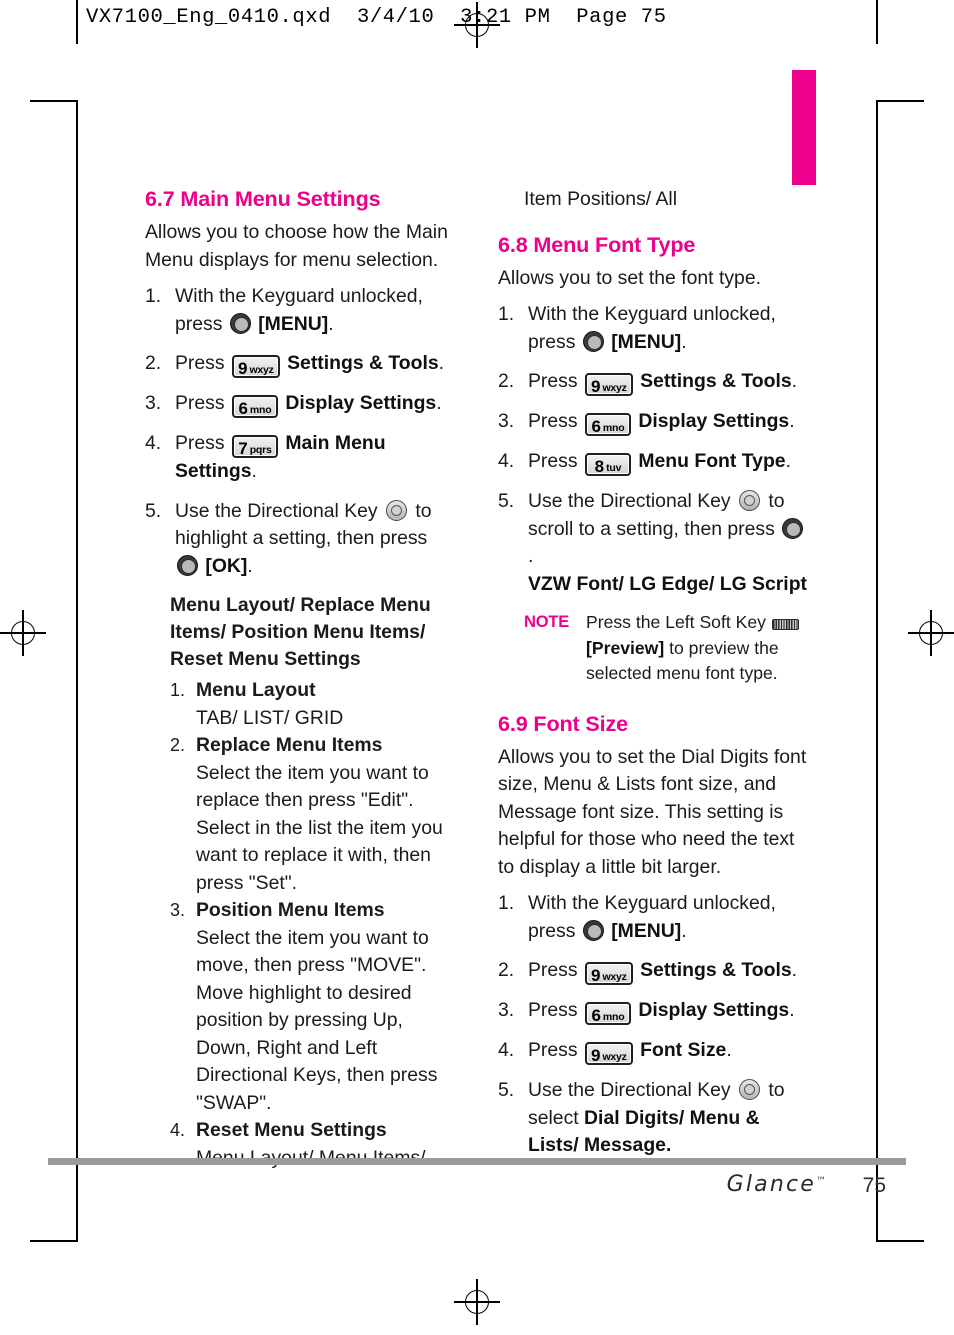 Image resolution: width=954 pixels, height=1335 pixels. Describe the element at coordinates (563, 723) in the screenshot. I see `section-heading-font-size: 6.9 Font Size` at that location.